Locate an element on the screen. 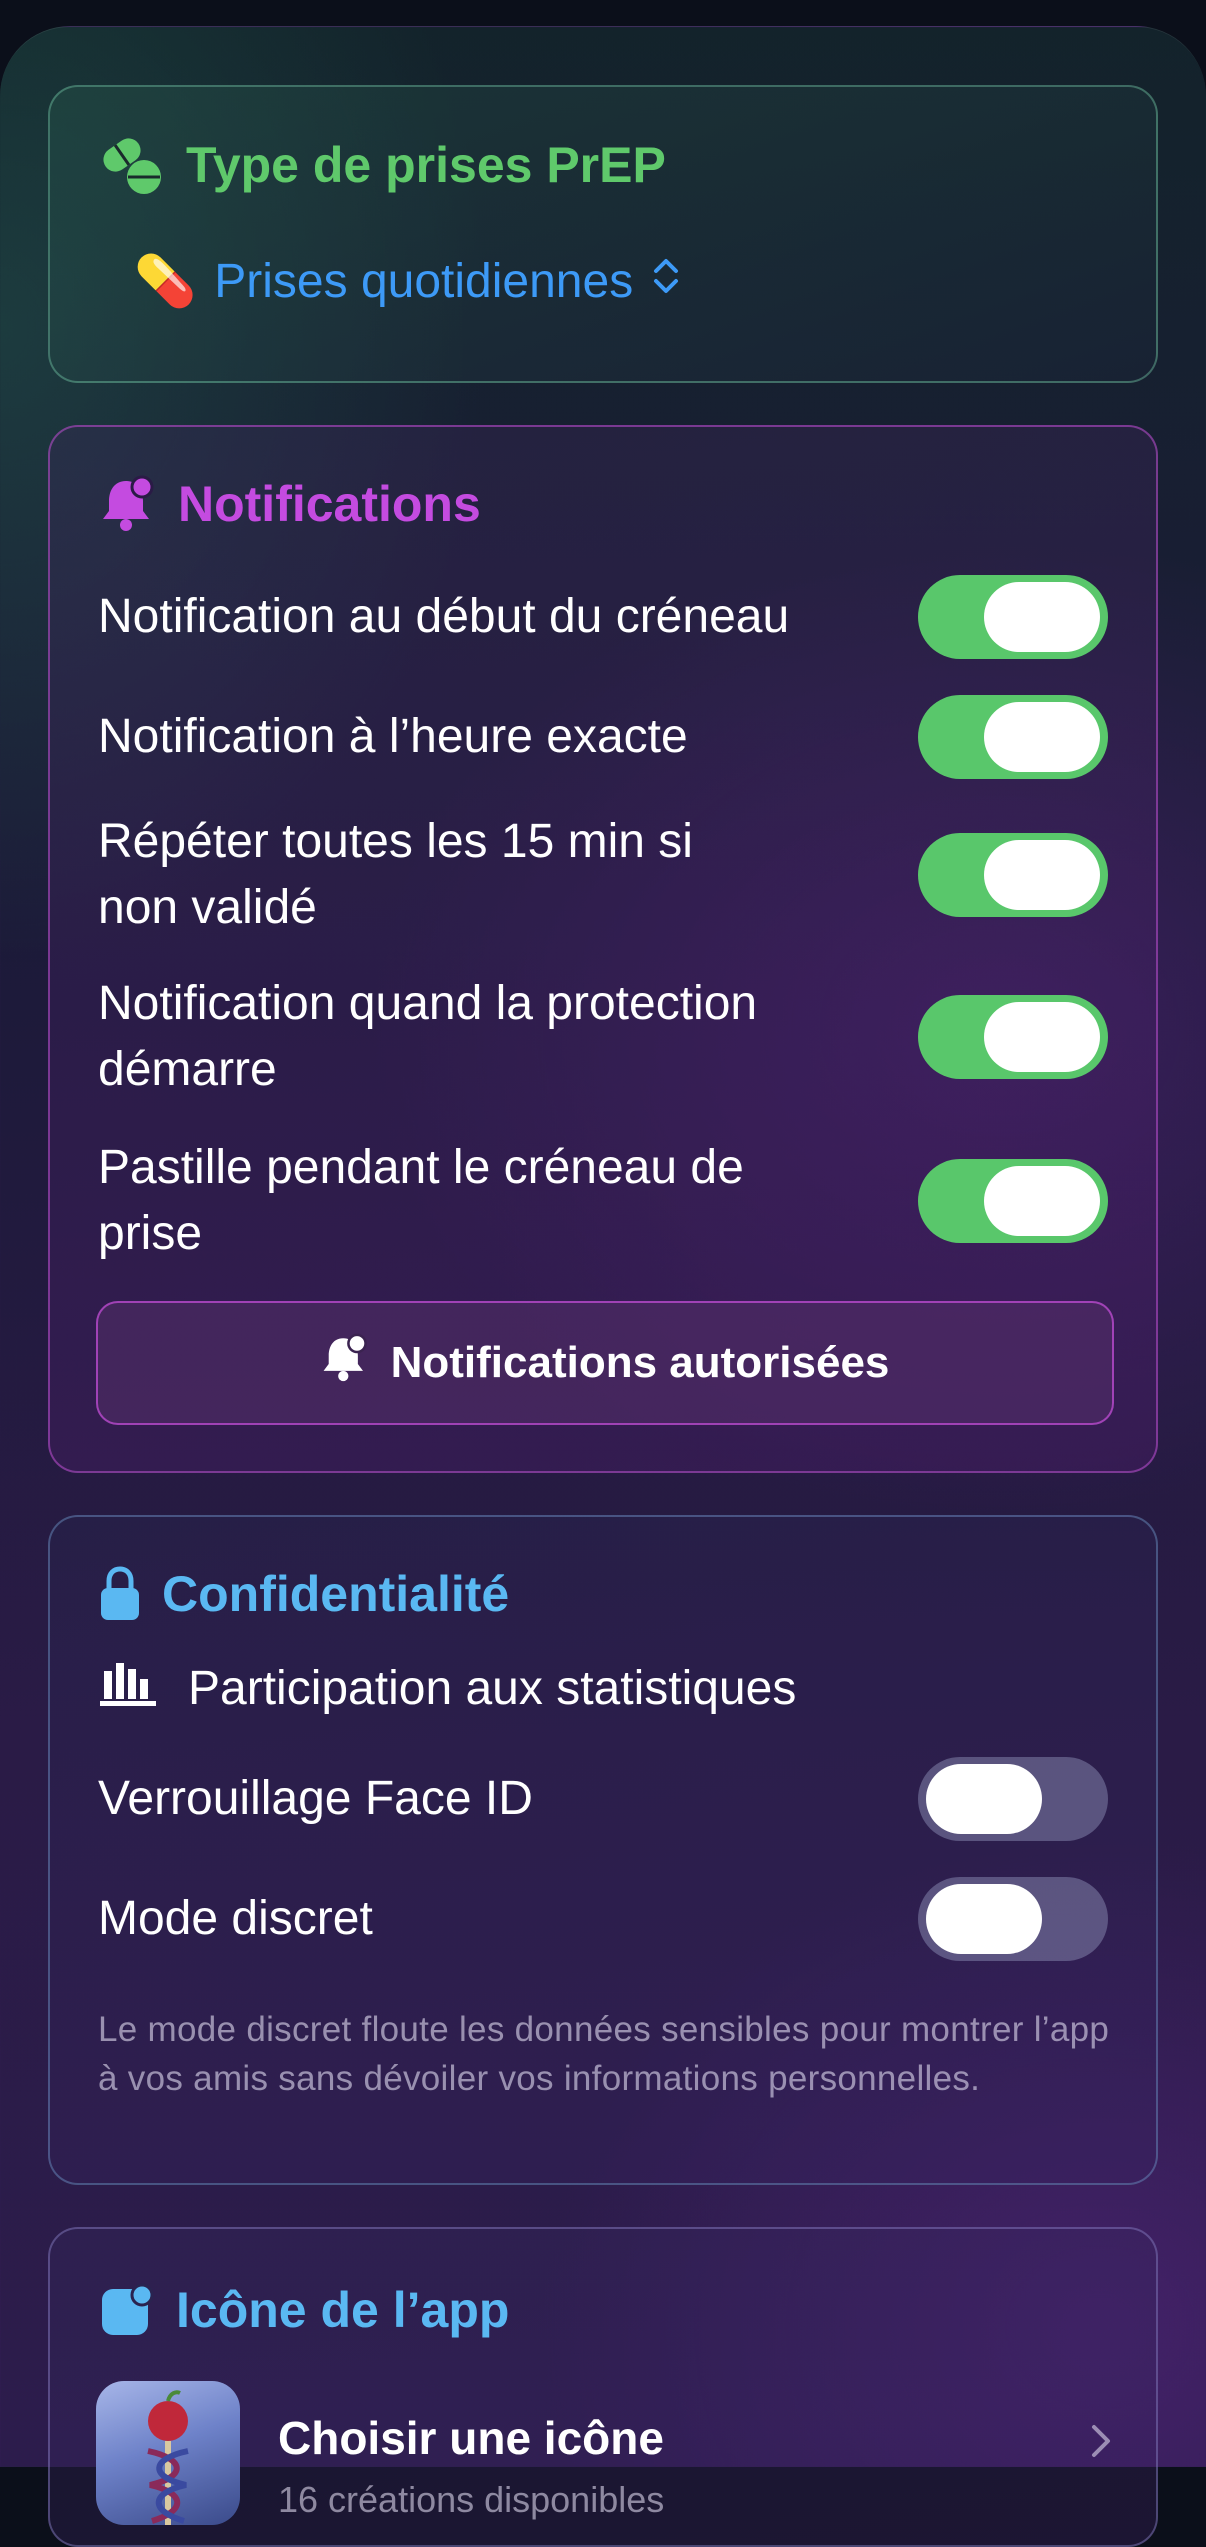 This screenshot has width=1206, height=2547. privacy-header: Confidentialité is located at coordinates (304, 1594).